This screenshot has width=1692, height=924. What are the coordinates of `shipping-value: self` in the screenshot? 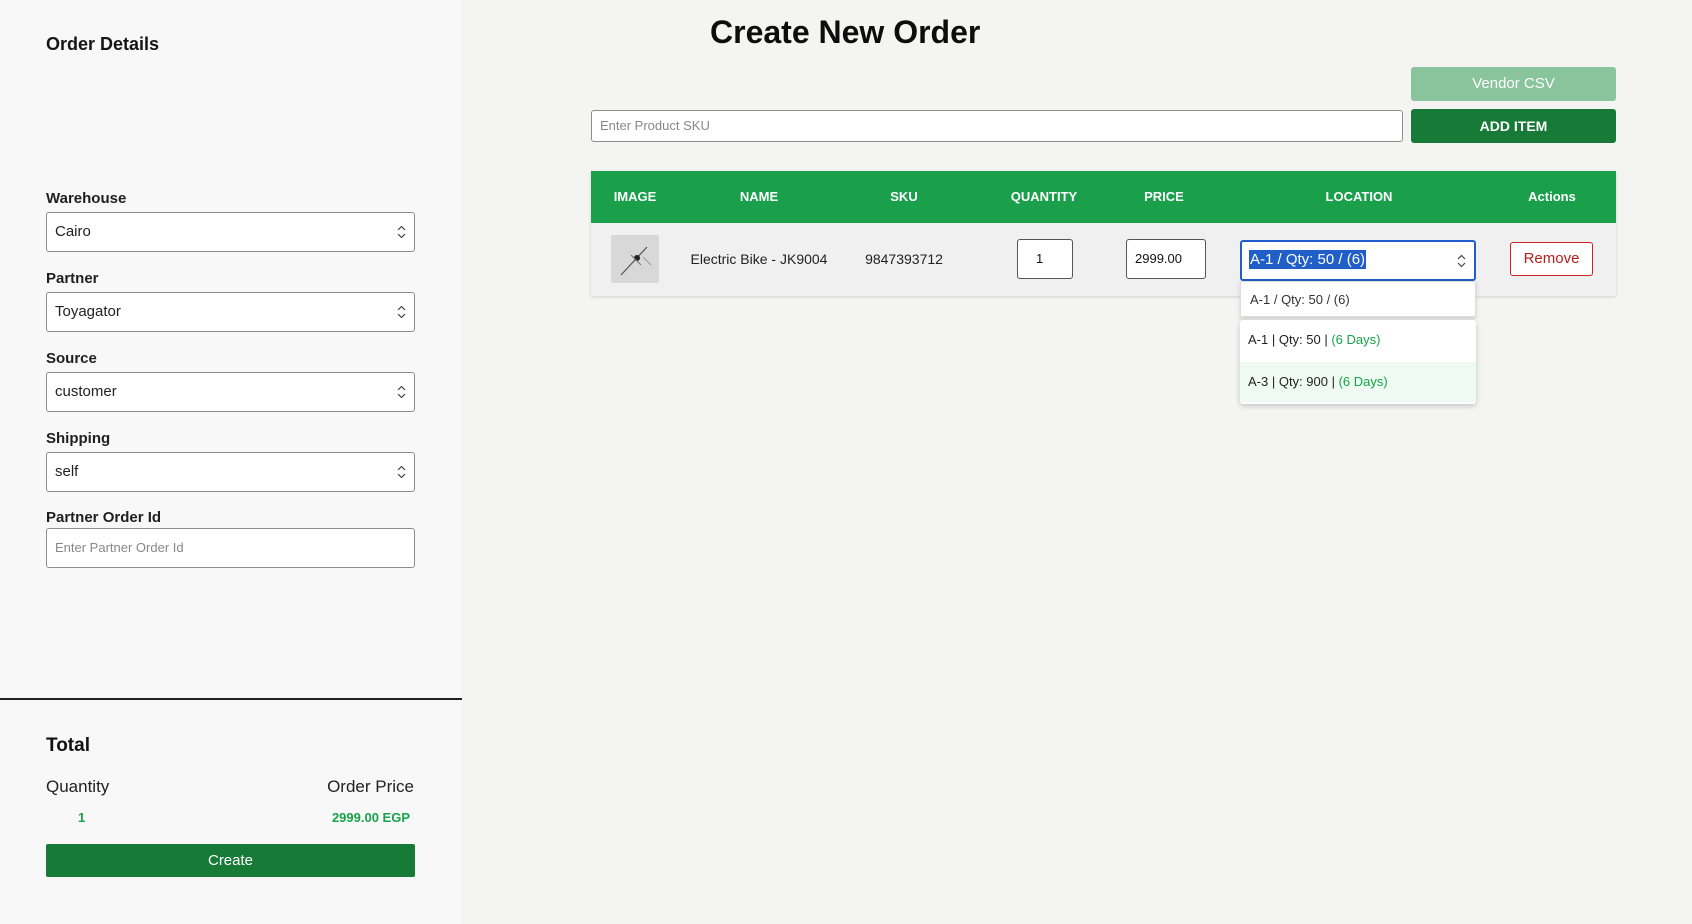 It's located at (67, 471).